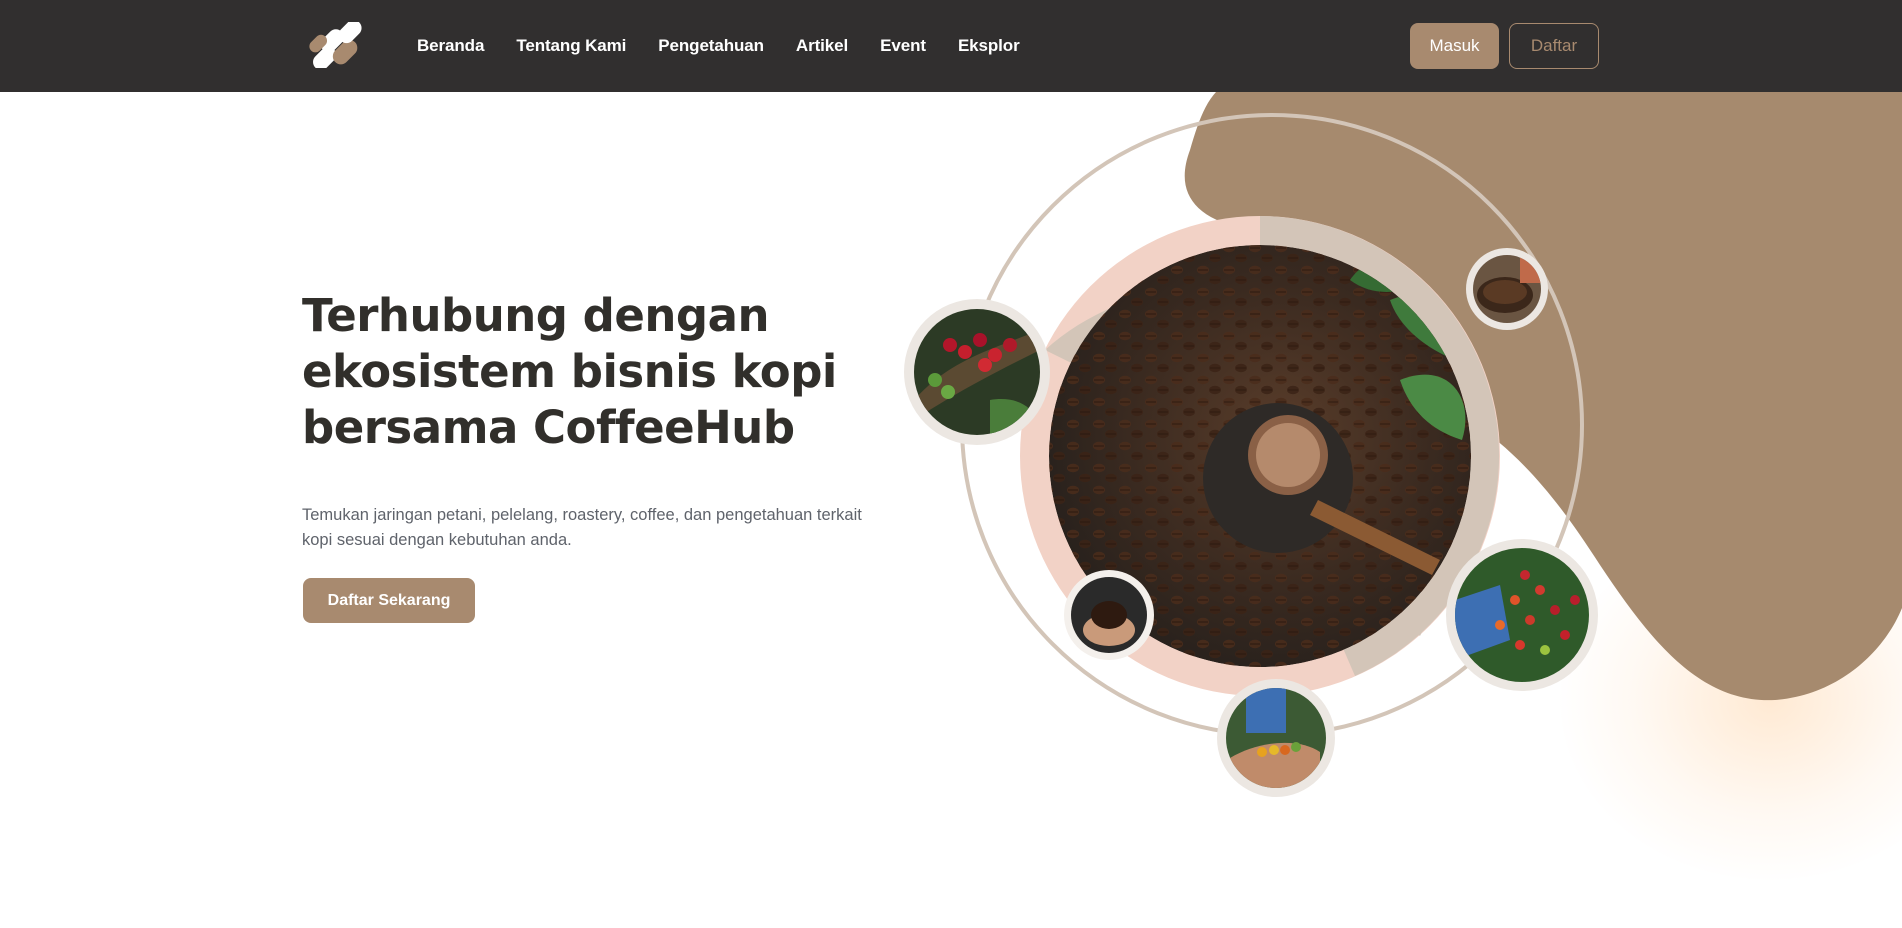 The height and width of the screenshot is (928, 1902). What do you see at coordinates (1109, 615) in the screenshot?
I see `hands-holding-beans-photo` at bounding box center [1109, 615].